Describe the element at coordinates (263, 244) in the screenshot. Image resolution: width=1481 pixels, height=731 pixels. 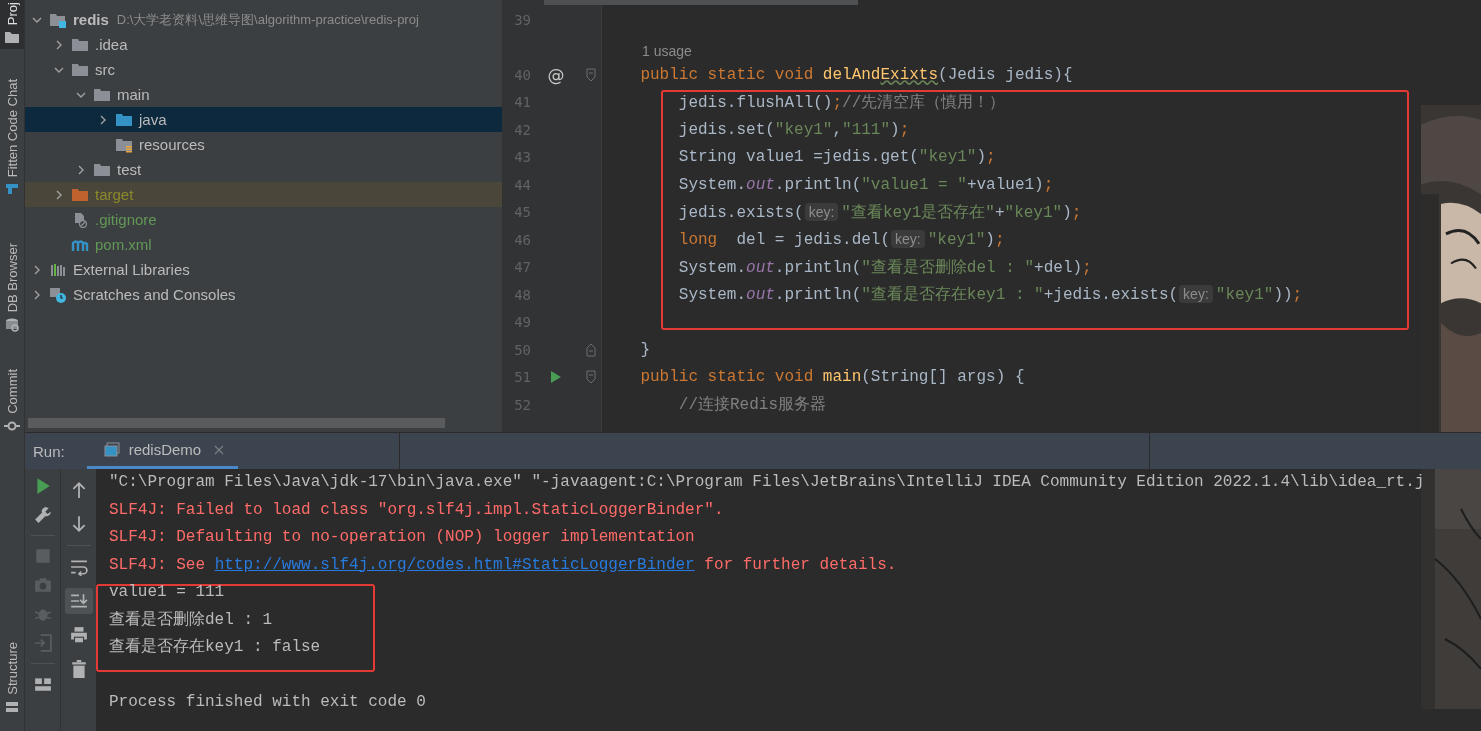
I see `tree-item: pom.xml` at that location.